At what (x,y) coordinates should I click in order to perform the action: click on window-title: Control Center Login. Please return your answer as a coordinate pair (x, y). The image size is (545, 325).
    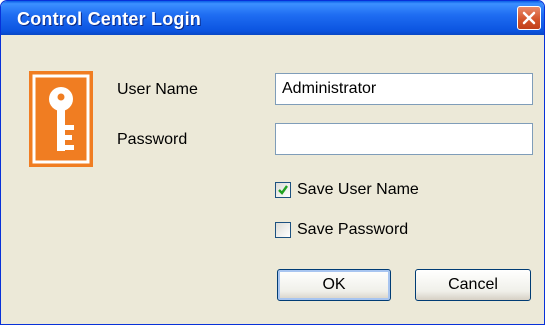
    Looking at the image, I should click on (109, 19).